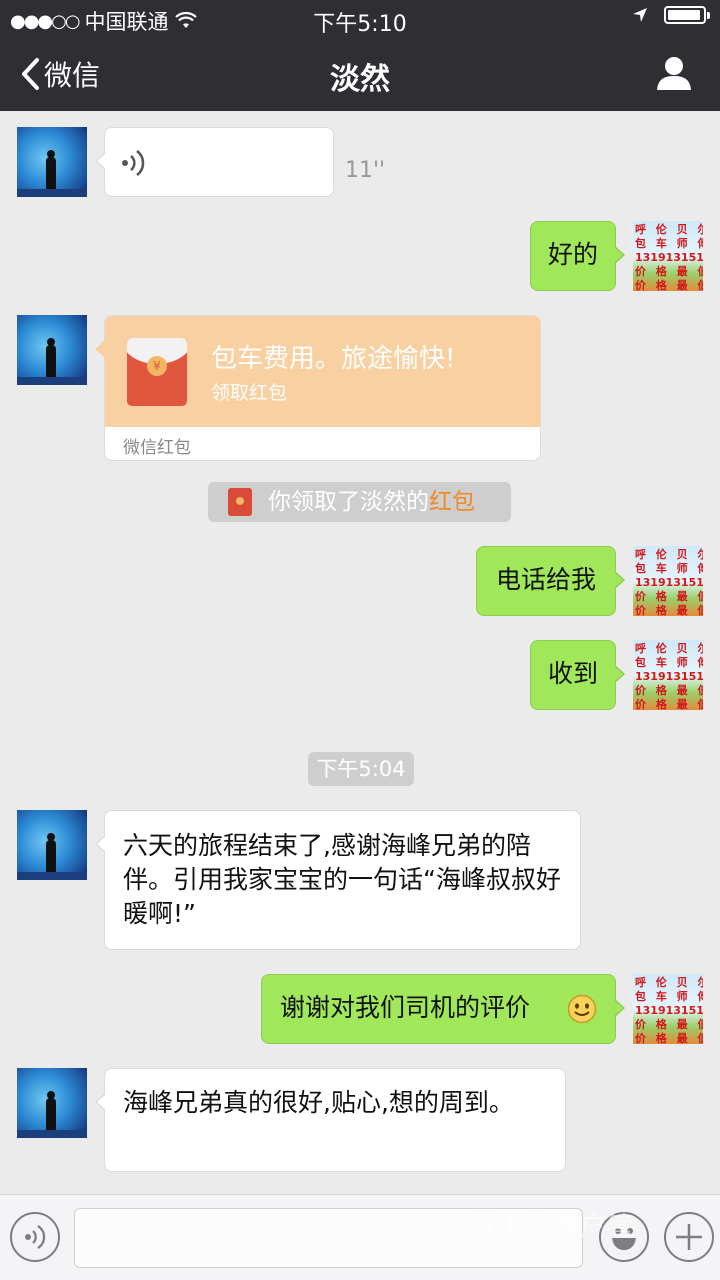 The width and height of the screenshot is (720, 1280). I want to click on smile-emoji-icon, so click(582, 1009).